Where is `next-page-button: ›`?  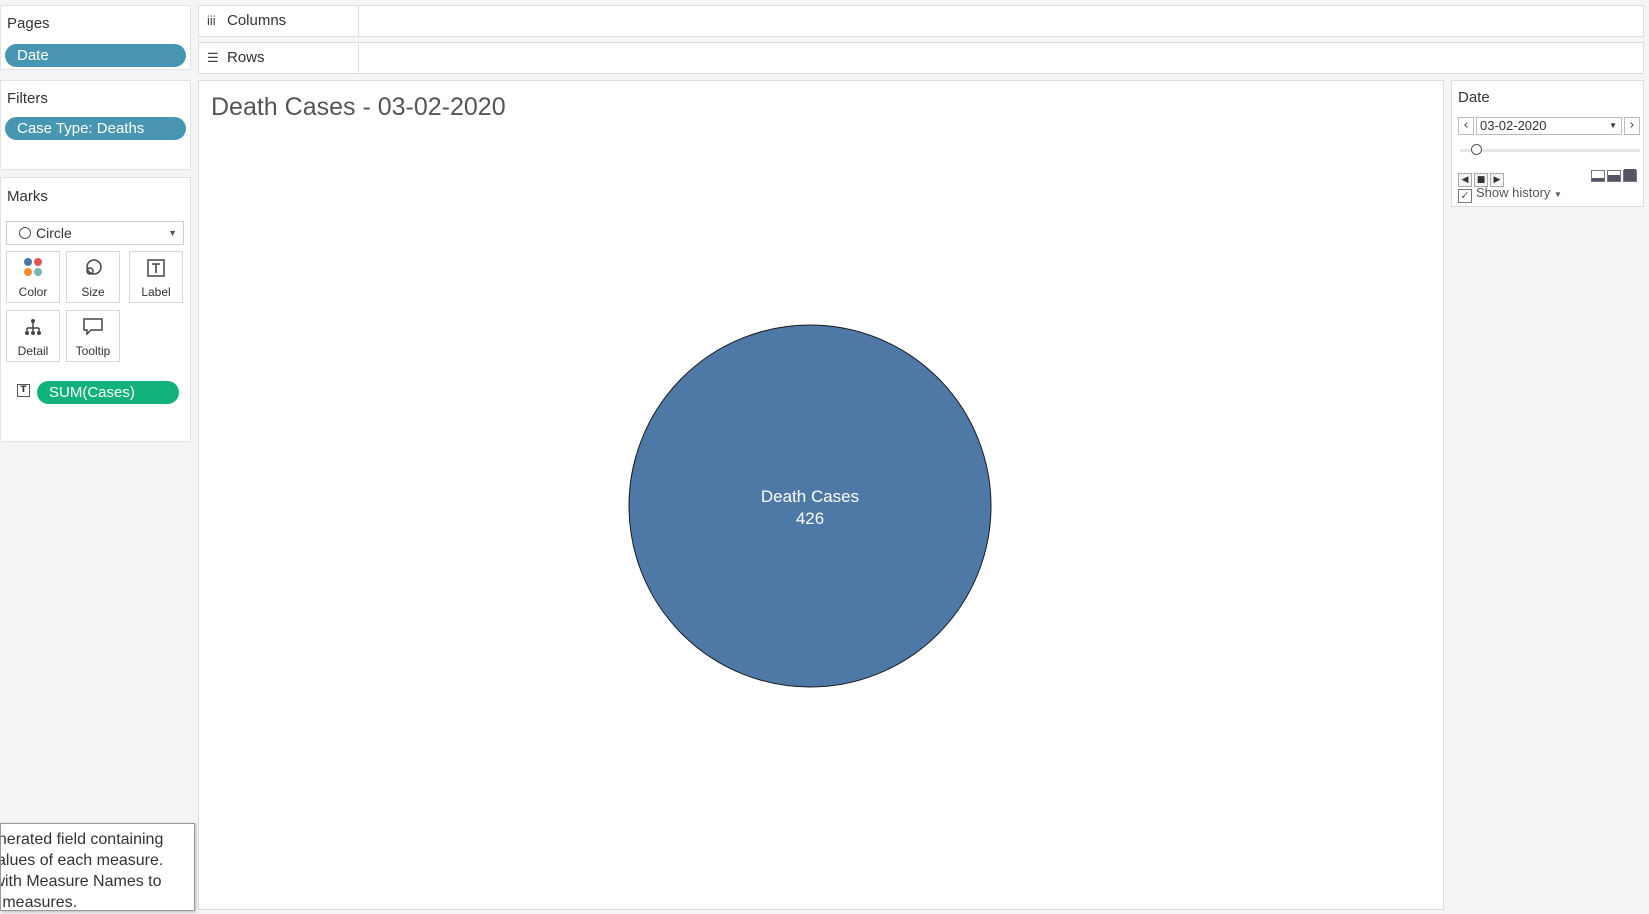 next-page-button: › is located at coordinates (1632, 126).